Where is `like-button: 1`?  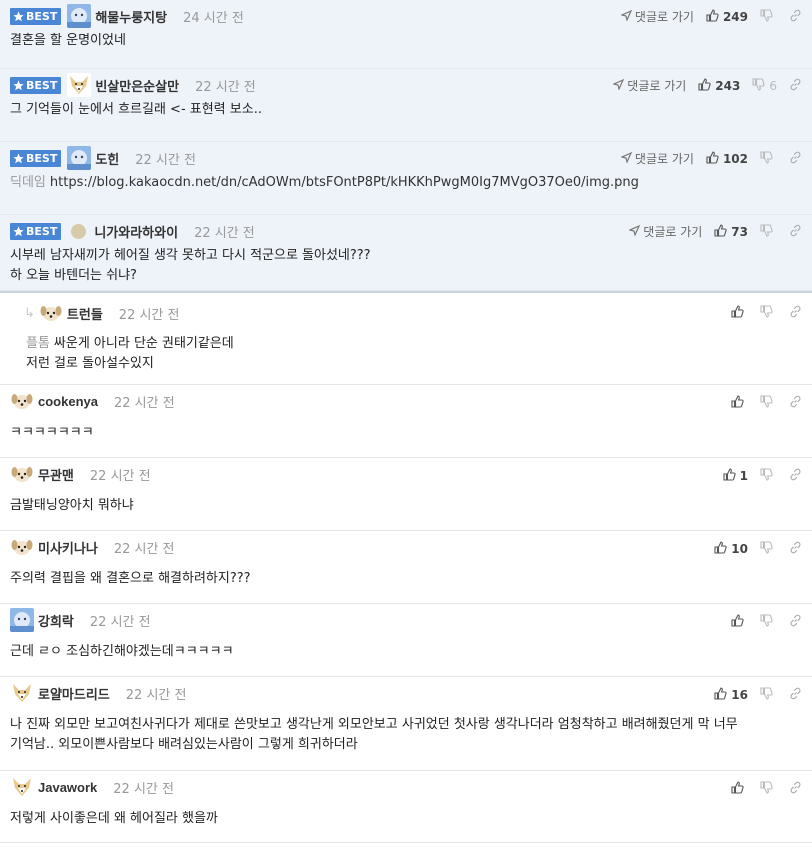
like-button: 1 is located at coordinates (735, 476).